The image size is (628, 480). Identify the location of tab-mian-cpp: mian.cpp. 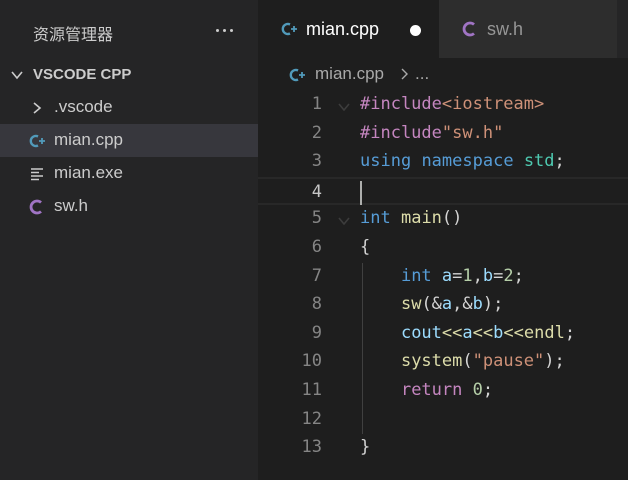
(348, 29).